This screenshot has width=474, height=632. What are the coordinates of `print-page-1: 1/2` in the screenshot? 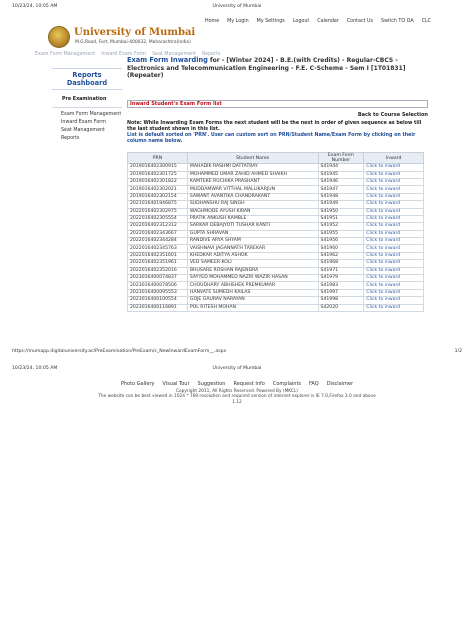 It's located at (458, 351).